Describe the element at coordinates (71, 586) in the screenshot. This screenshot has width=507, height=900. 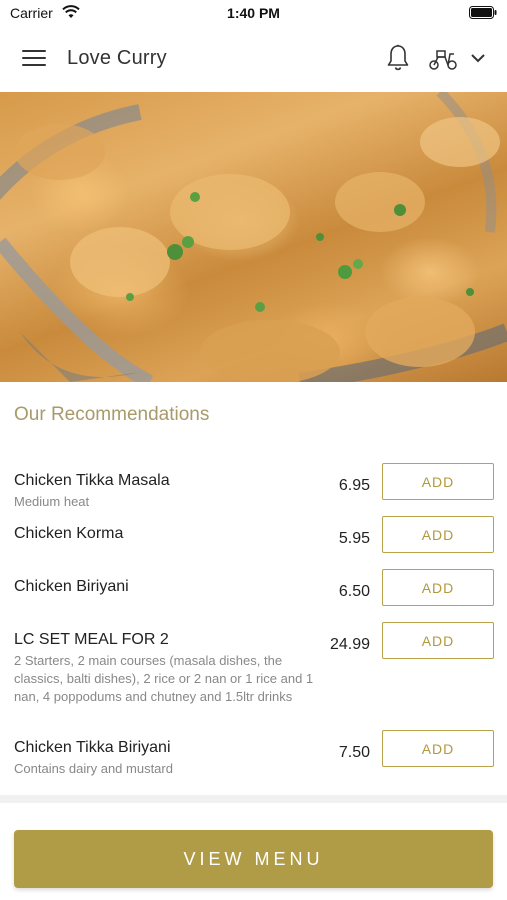
I see `item-name: Chicken Biriyani` at that location.